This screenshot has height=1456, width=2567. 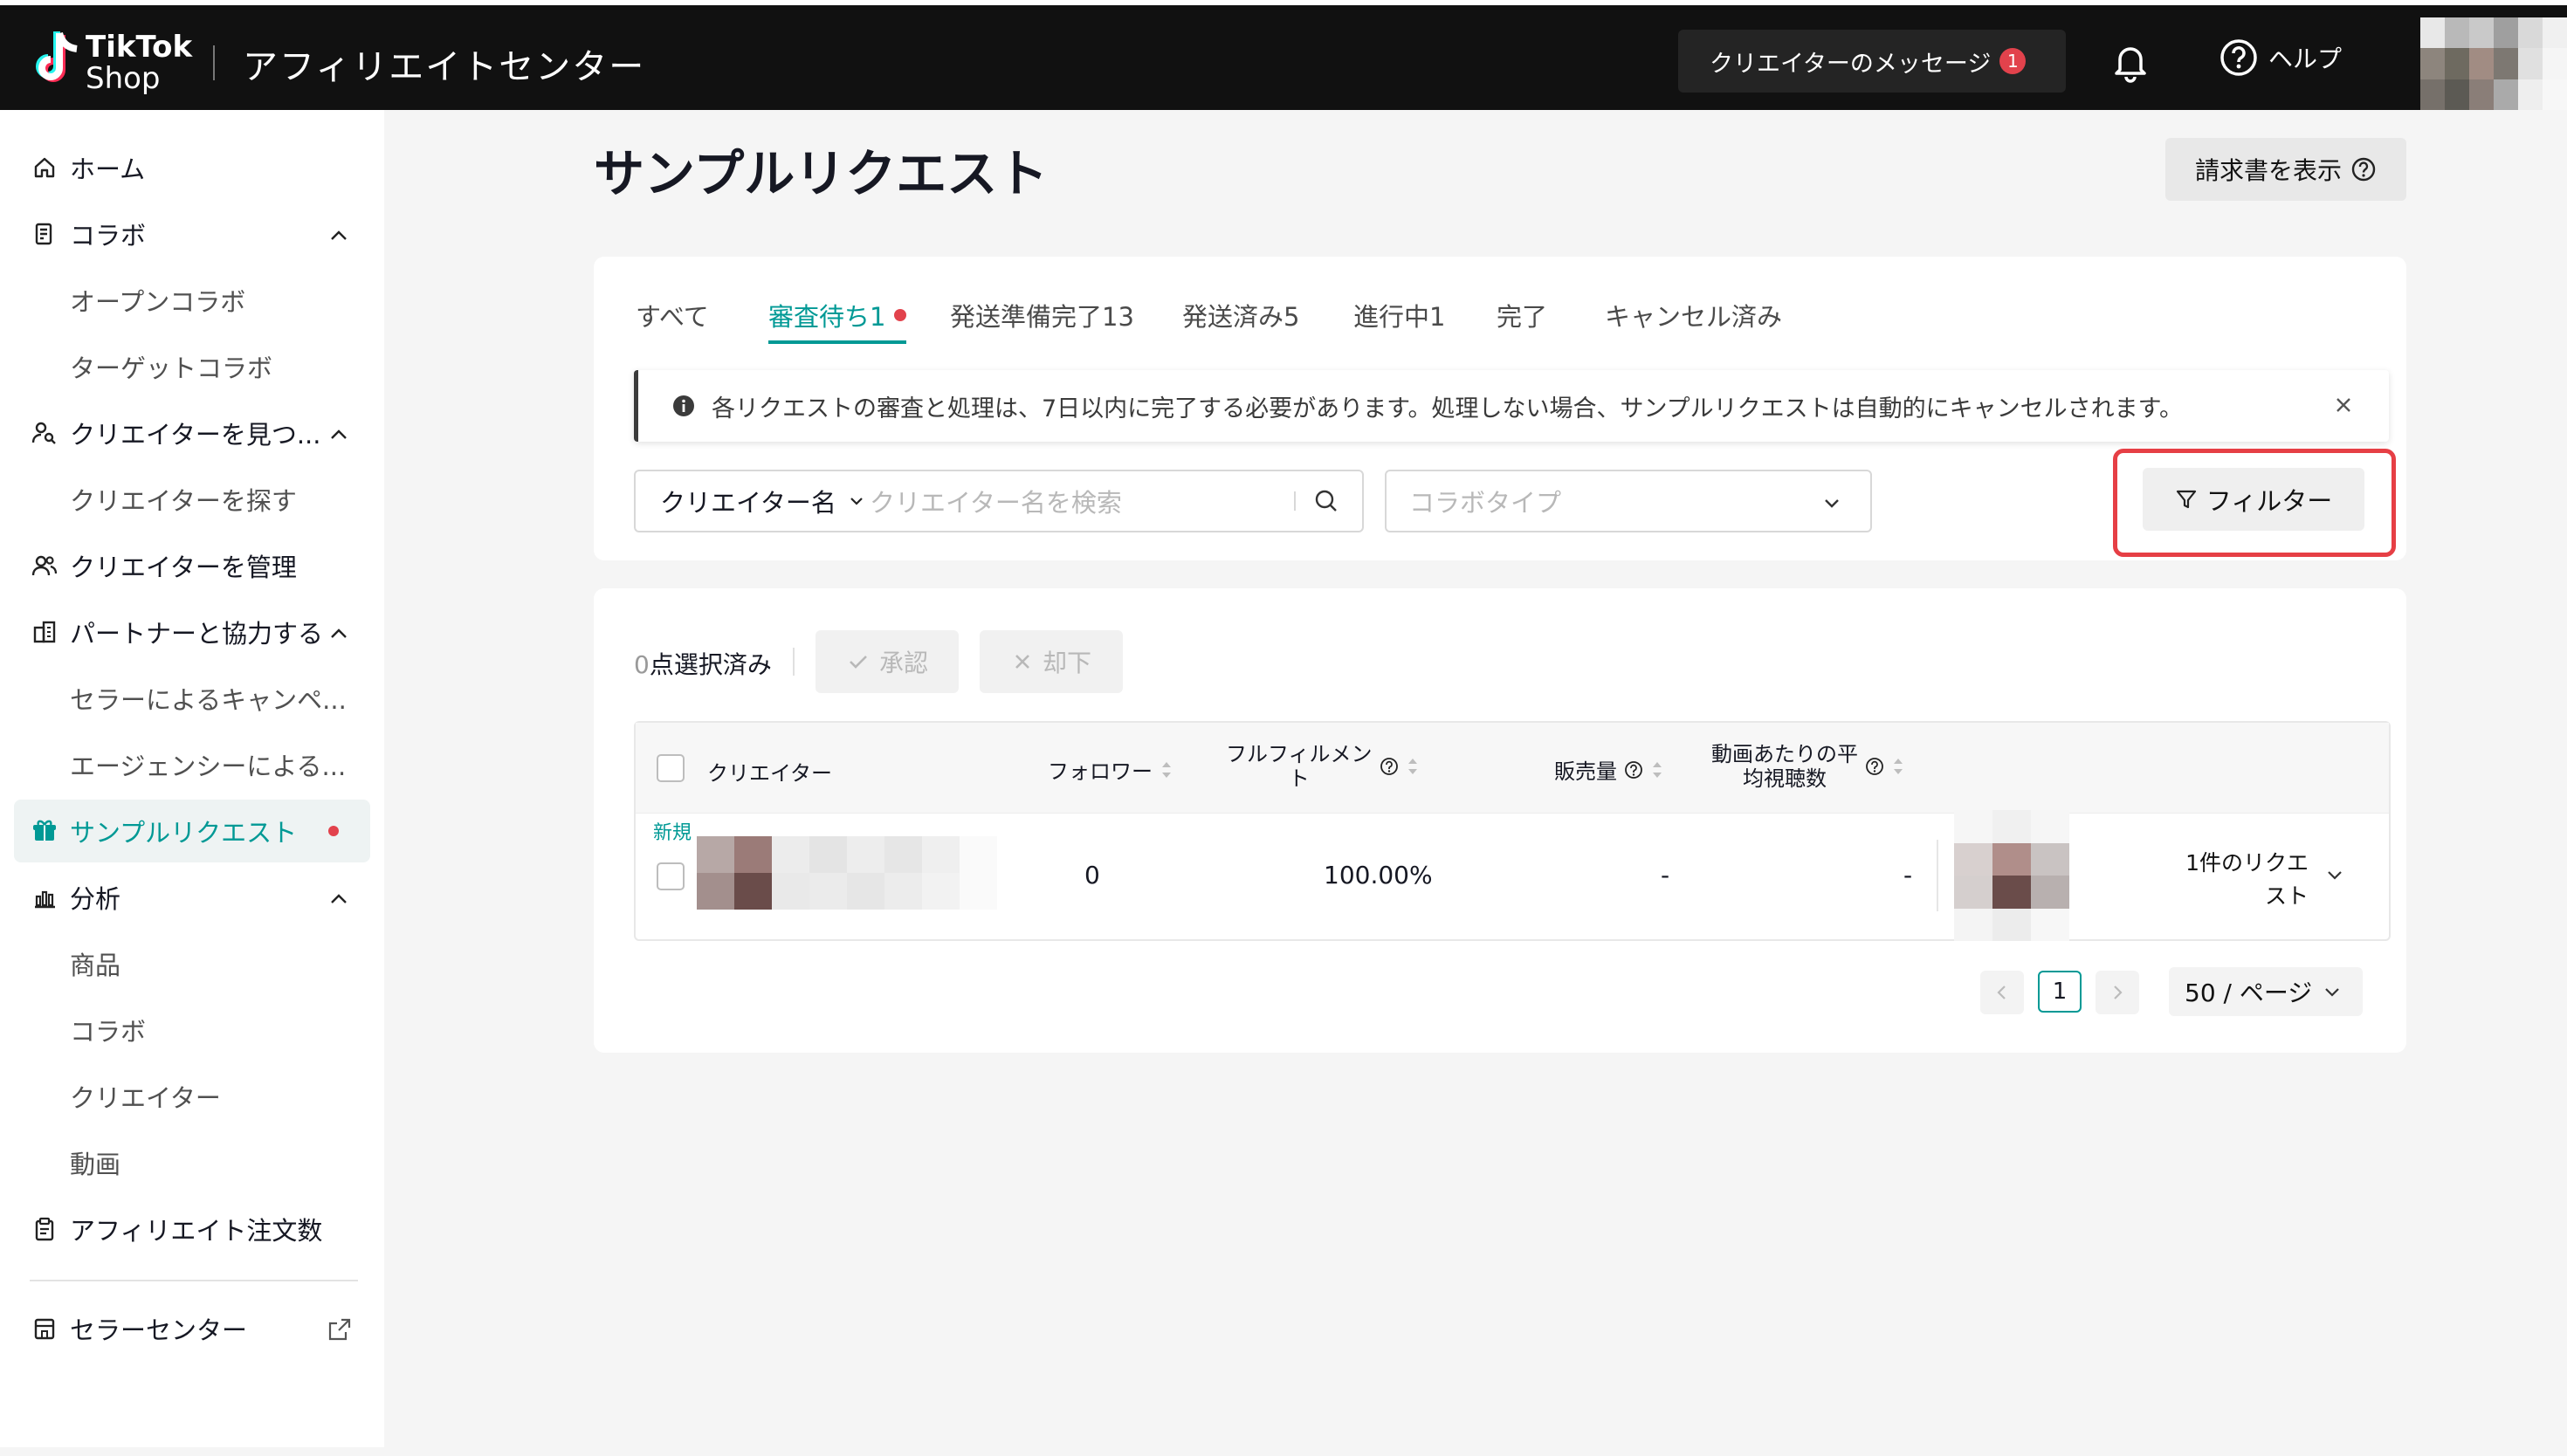 I want to click on clipboard-icon, so click(x=44, y=1229).